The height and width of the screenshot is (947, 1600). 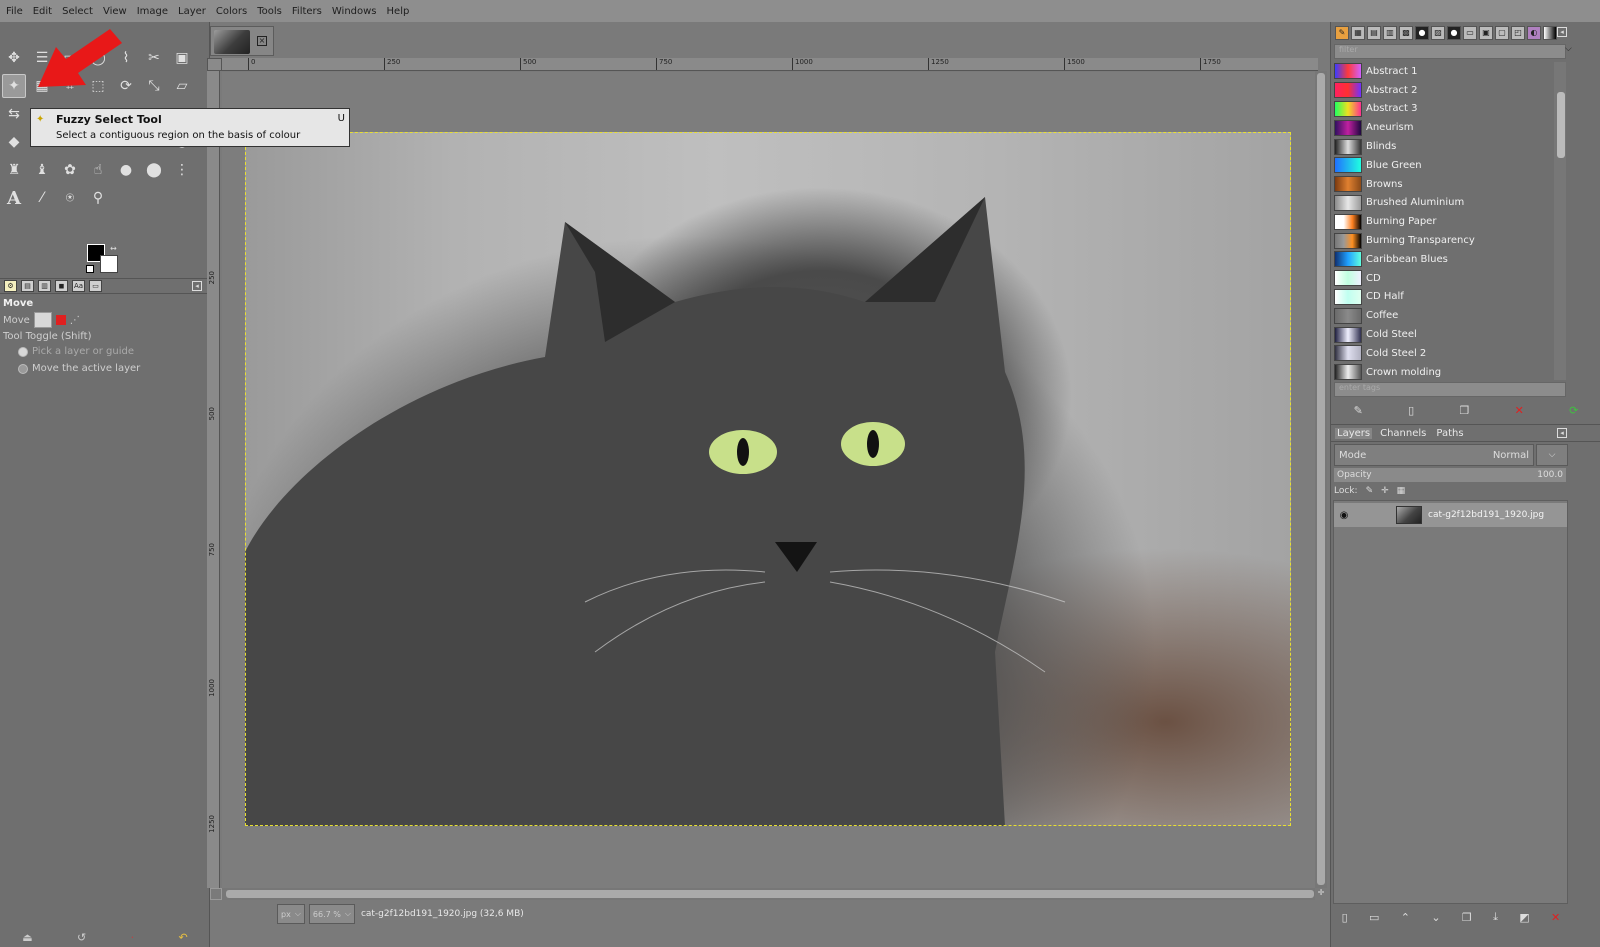 I want to click on gradient-item: Crown molding, so click(x=1444, y=371).